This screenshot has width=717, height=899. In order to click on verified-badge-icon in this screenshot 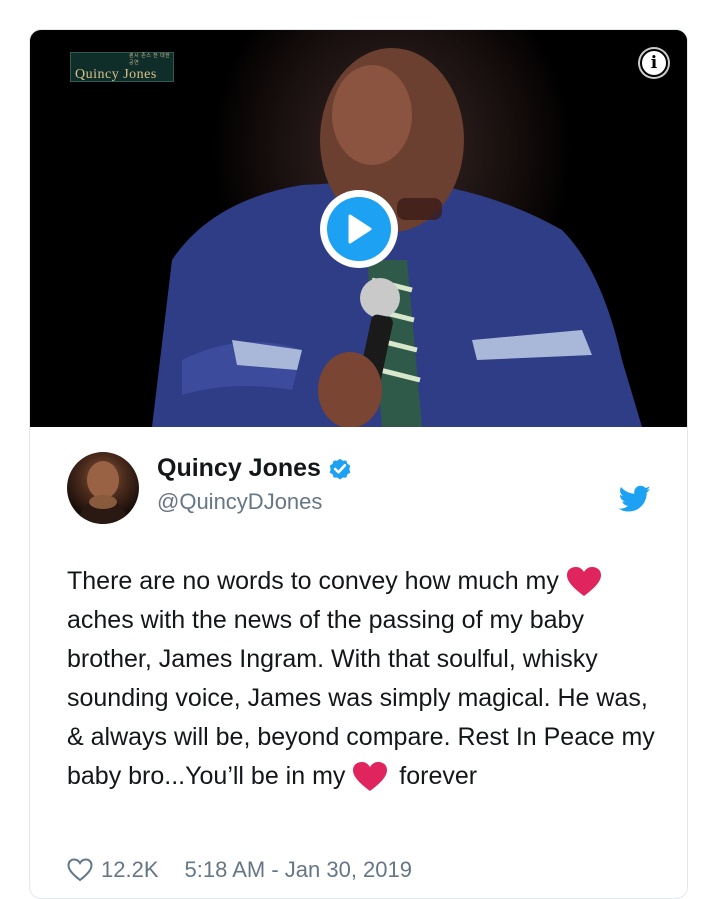, I will do `click(340, 469)`.